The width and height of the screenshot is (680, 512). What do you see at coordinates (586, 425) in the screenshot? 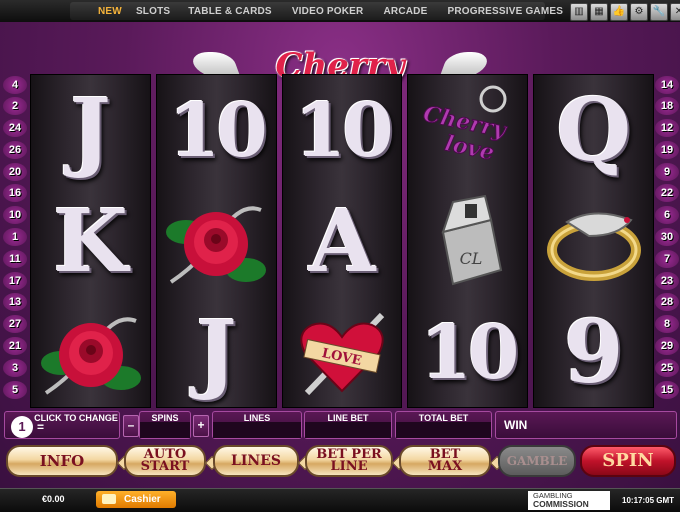
I see `win-field: WIN` at bounding box center [586, 425].